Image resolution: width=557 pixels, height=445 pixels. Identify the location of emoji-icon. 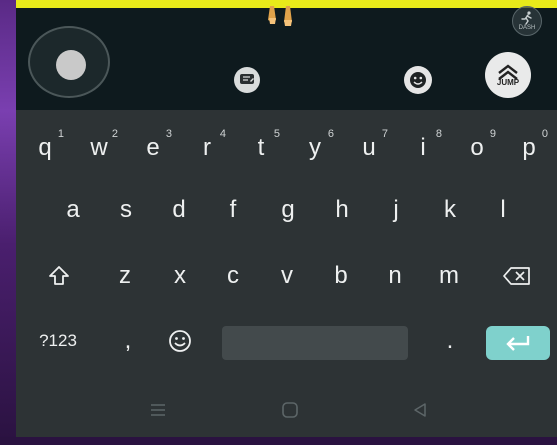
(180, 341).